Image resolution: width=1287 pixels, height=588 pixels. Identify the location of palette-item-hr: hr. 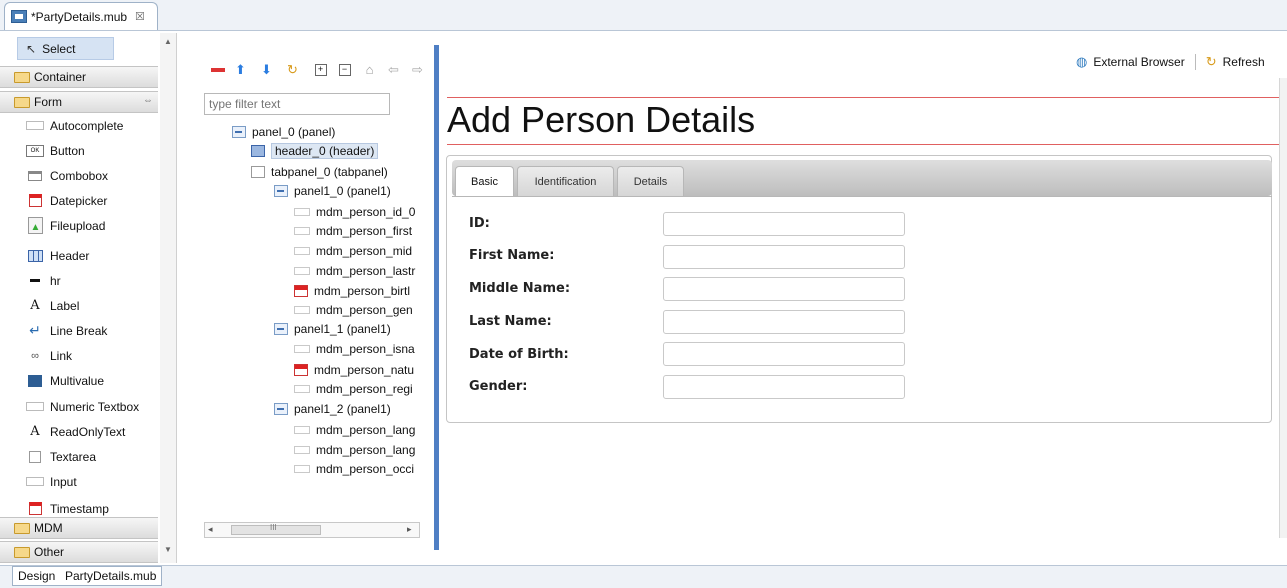
(79, 280).